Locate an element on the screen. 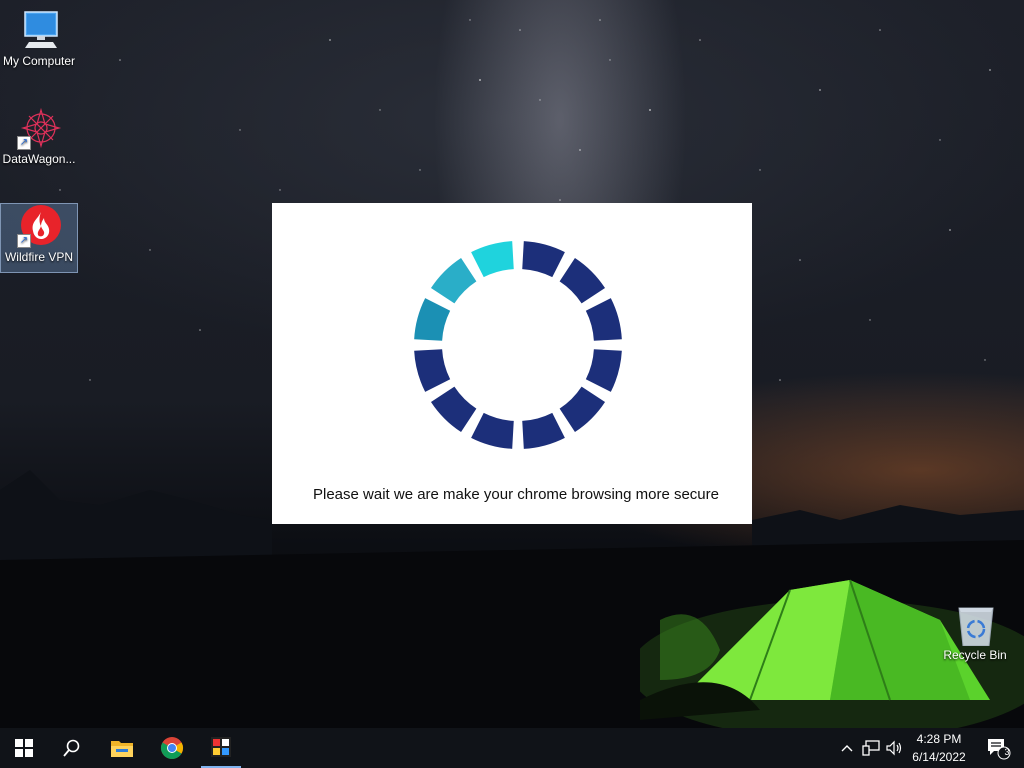 The width and height of the screenshot is (1024, 768). volume-button is located at coordinates (895, 748).